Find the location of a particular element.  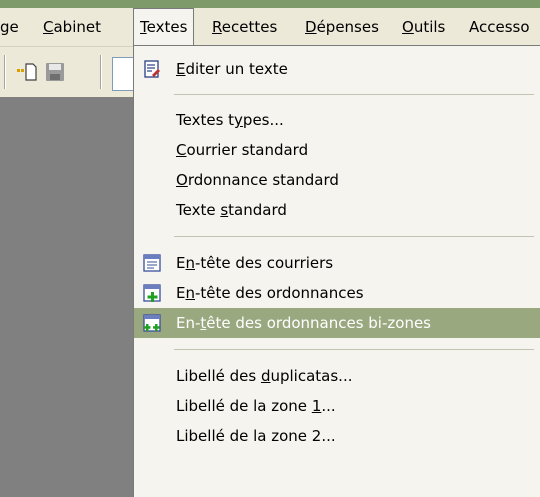

menu-item-recettes-accel: R is located at coordinates (217, 27).